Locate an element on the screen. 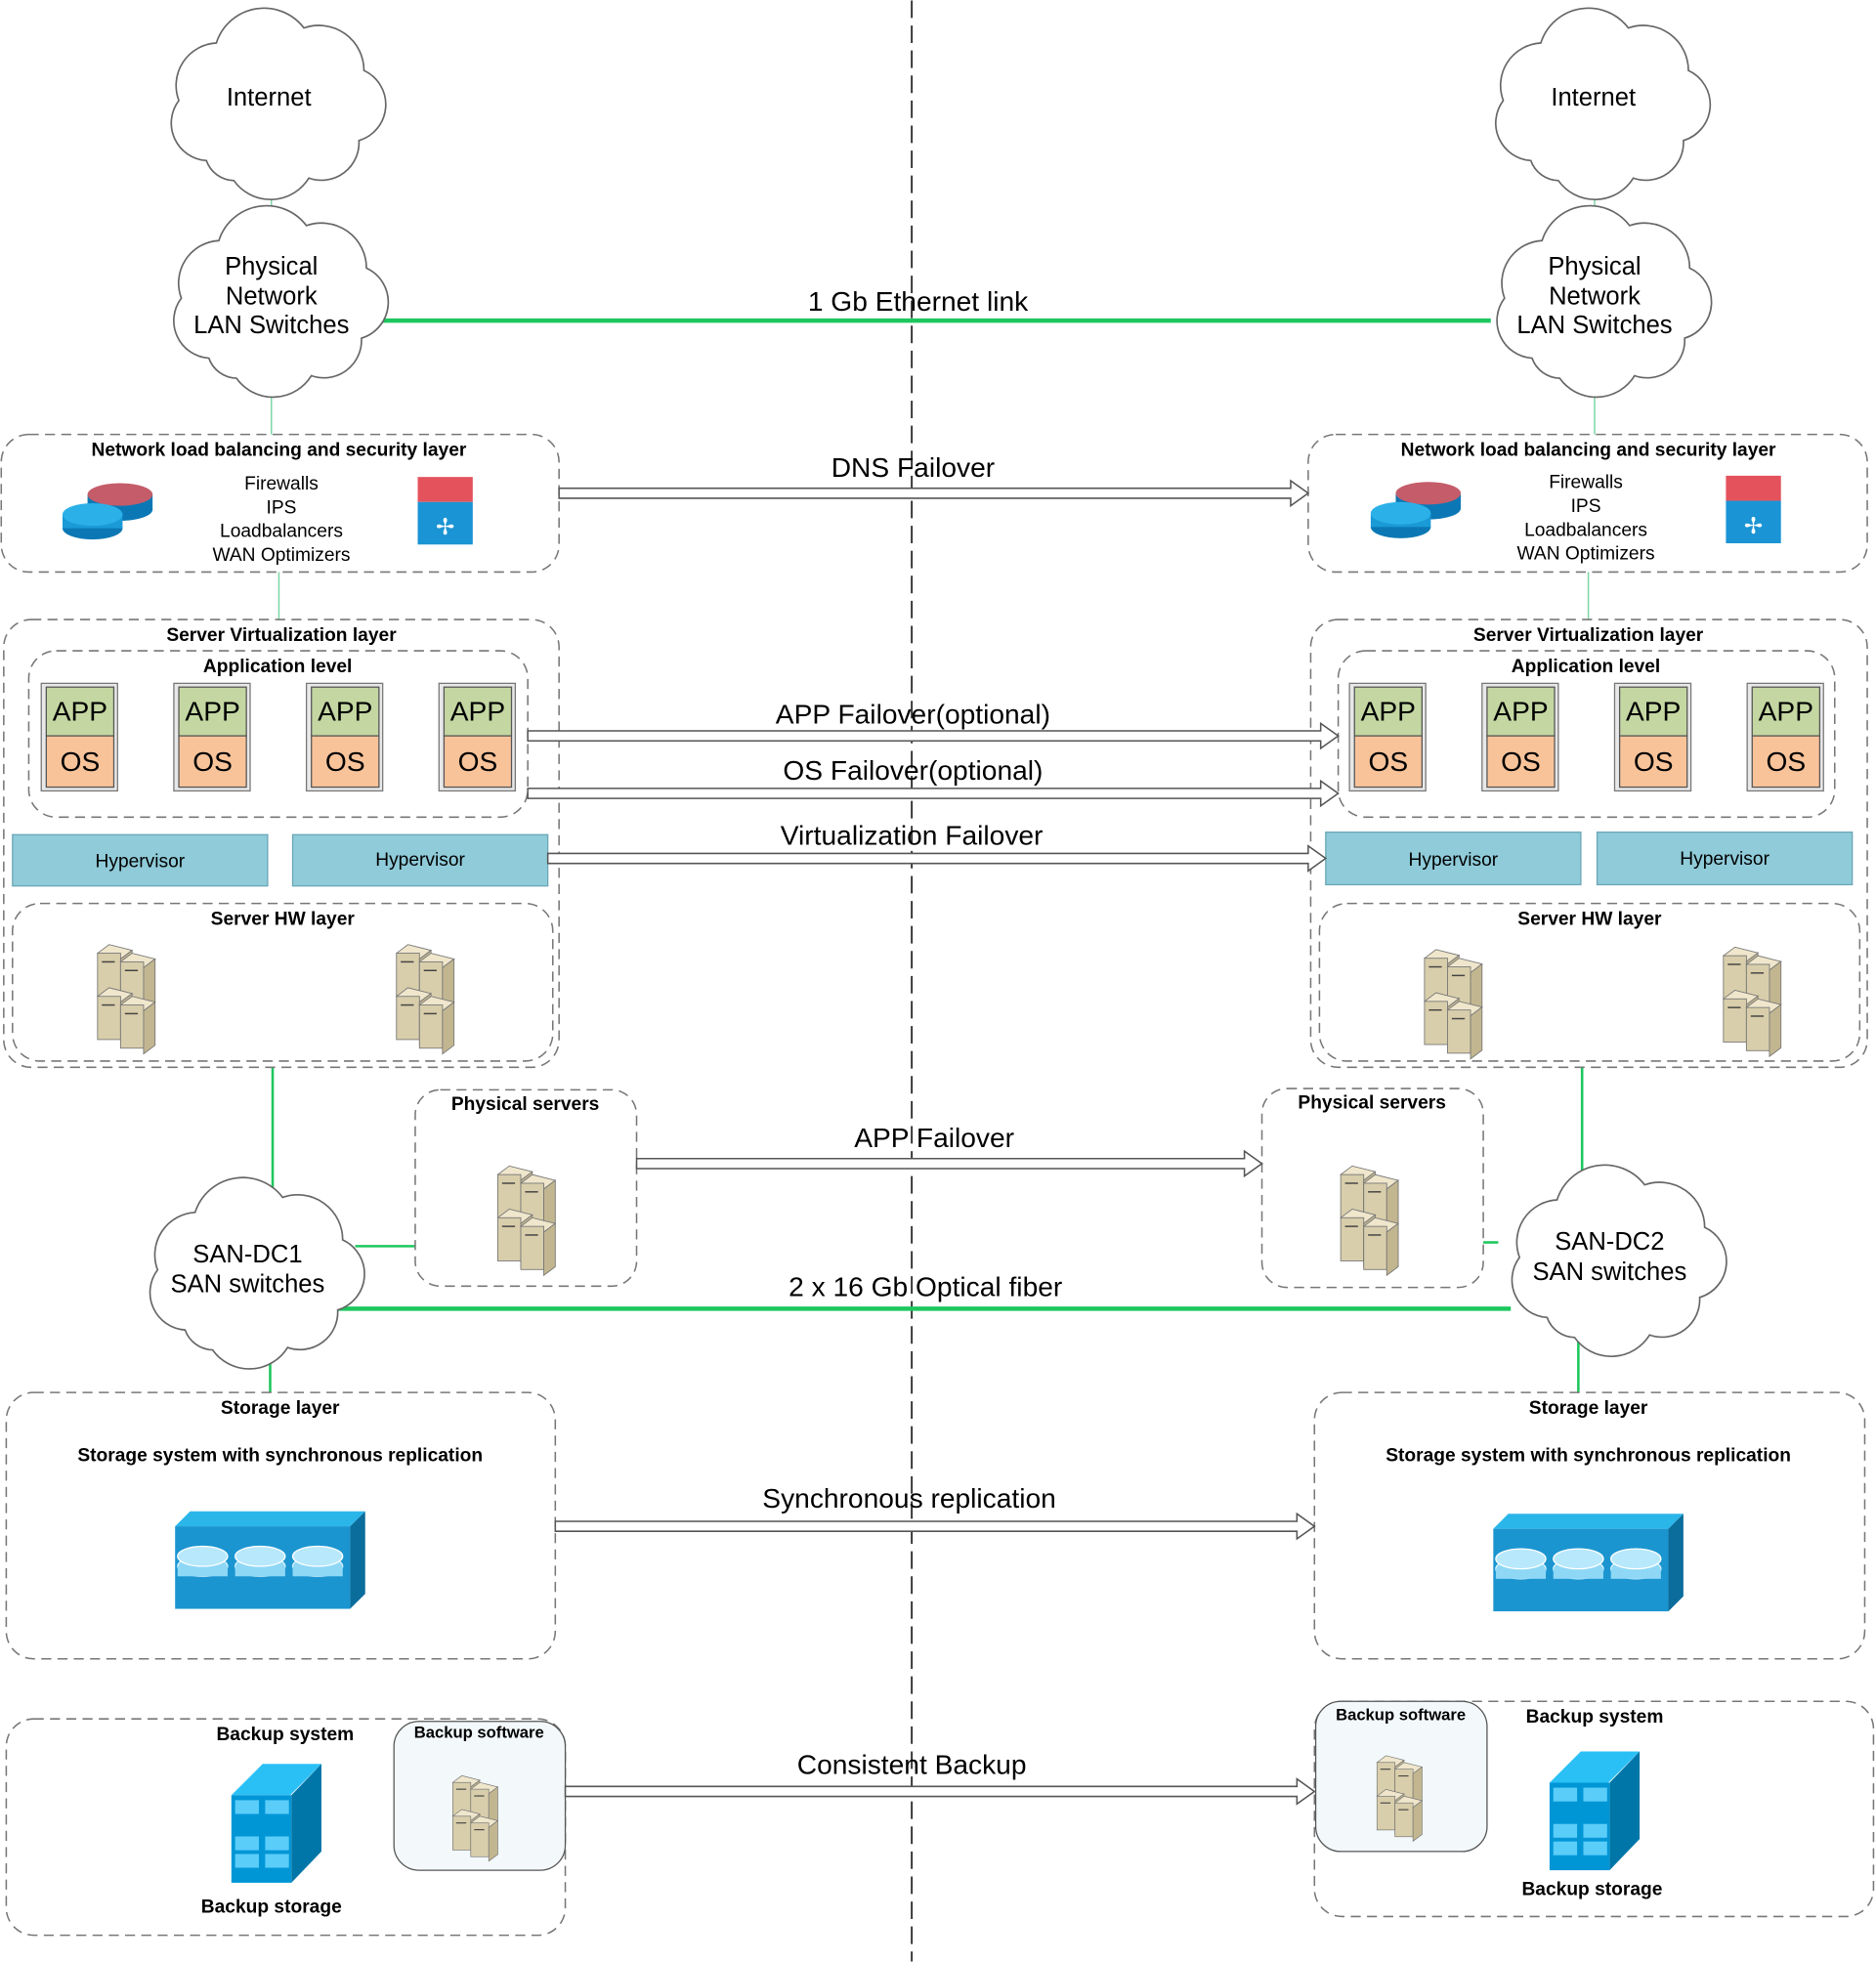 The height and width of the screenshot is (1962, 1876). fiber-link-label: 2 x 16 Gb Optical fiber is located at coordinates (925, 1287).